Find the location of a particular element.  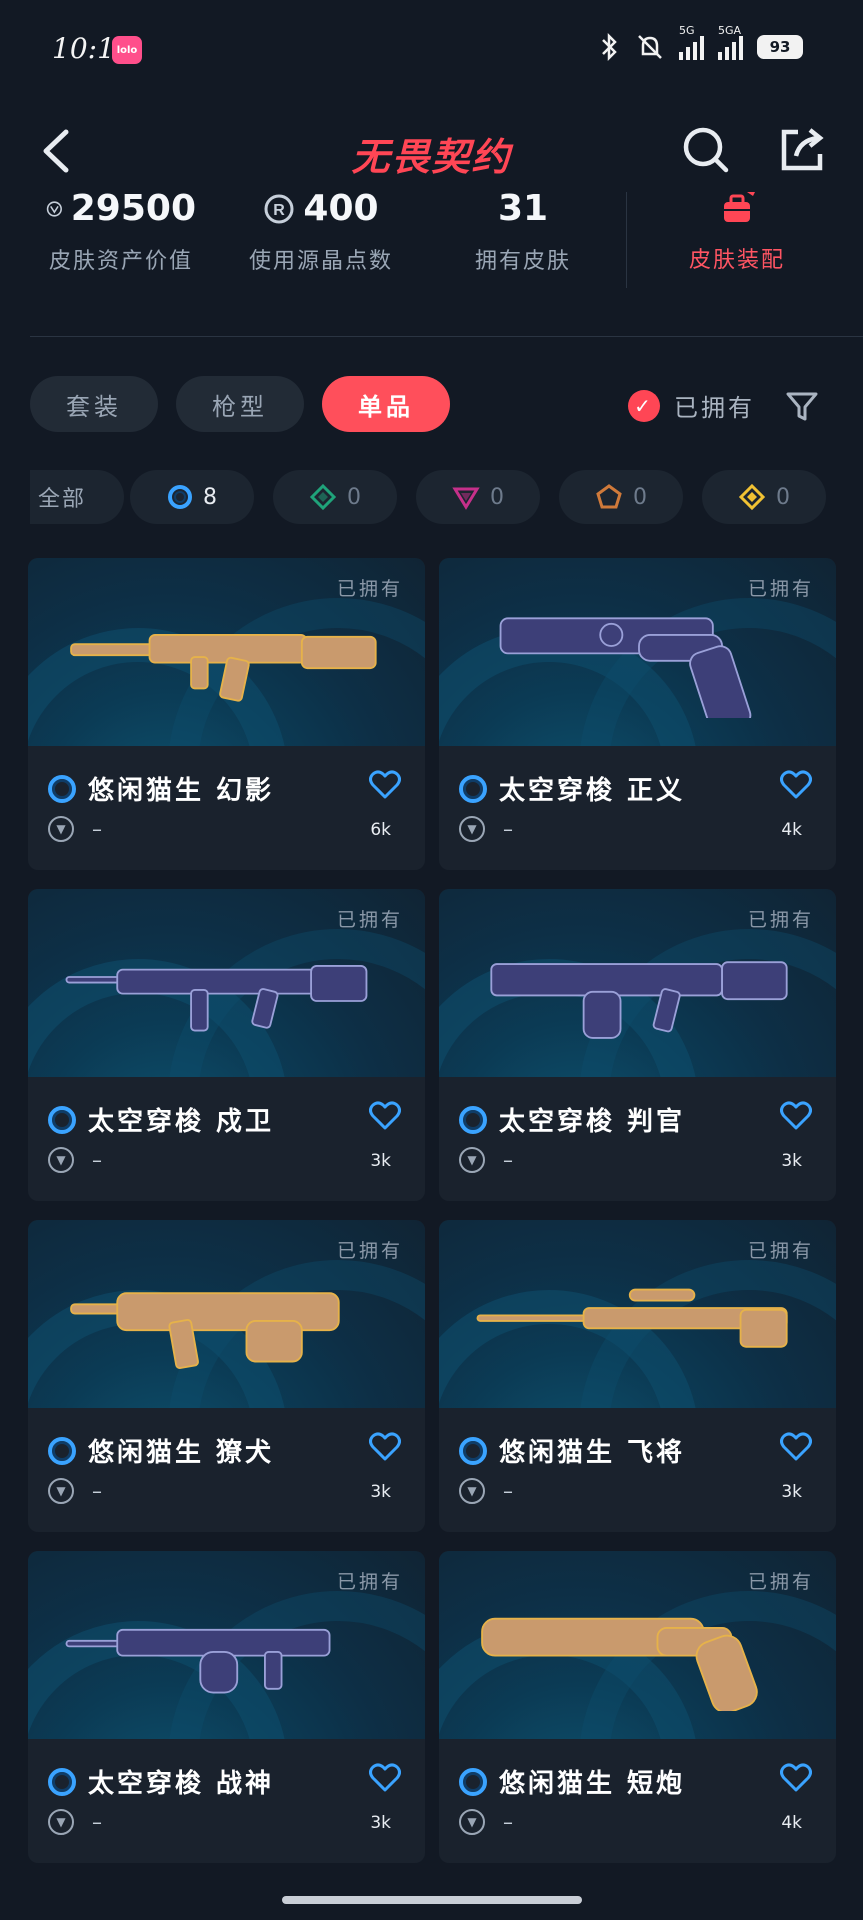

chip-count: 8 is located at coordinates (210, 497).